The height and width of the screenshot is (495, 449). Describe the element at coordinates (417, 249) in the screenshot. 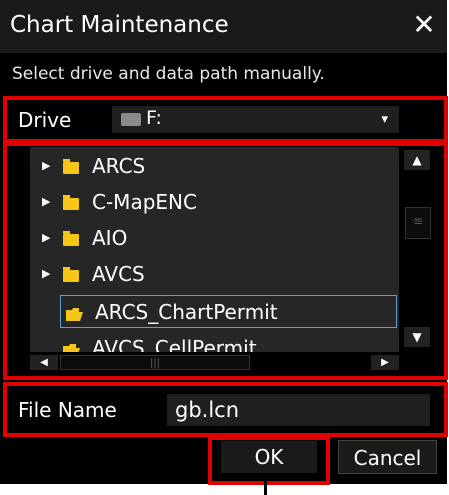

I see `vertical-scrollbar: ▲ ≡ ▼` at that location.